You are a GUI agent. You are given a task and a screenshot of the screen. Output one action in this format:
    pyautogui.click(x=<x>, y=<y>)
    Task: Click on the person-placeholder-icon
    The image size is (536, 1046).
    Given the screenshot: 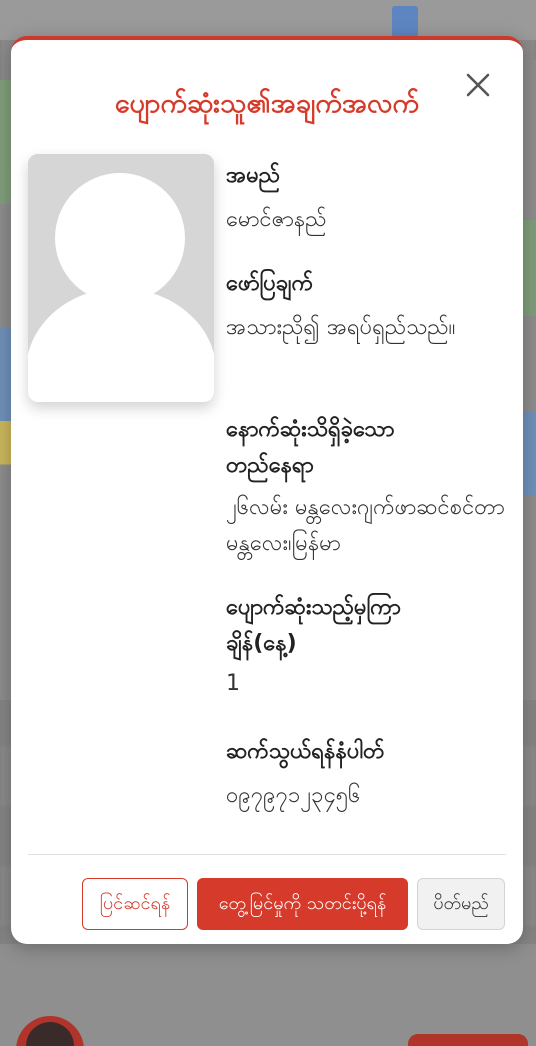 What is the action you would take?
    pyautogui.click(x=121, y=278)
    